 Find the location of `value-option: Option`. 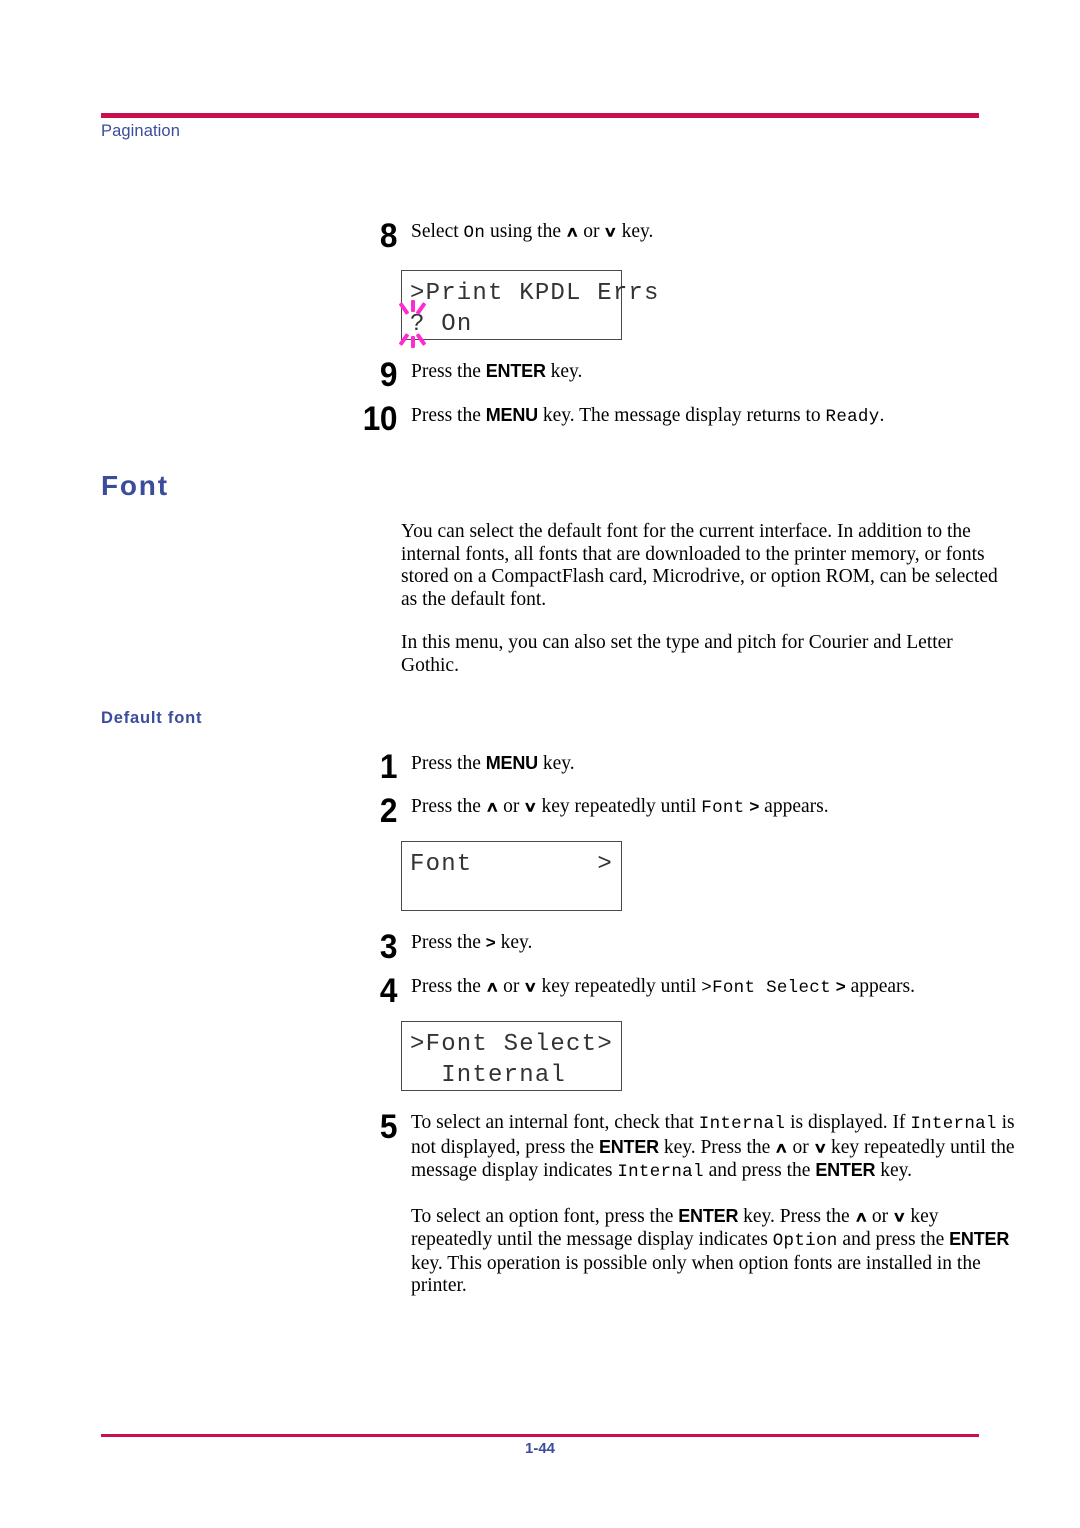

value-option: Option is located at coordinates (805, 1241).